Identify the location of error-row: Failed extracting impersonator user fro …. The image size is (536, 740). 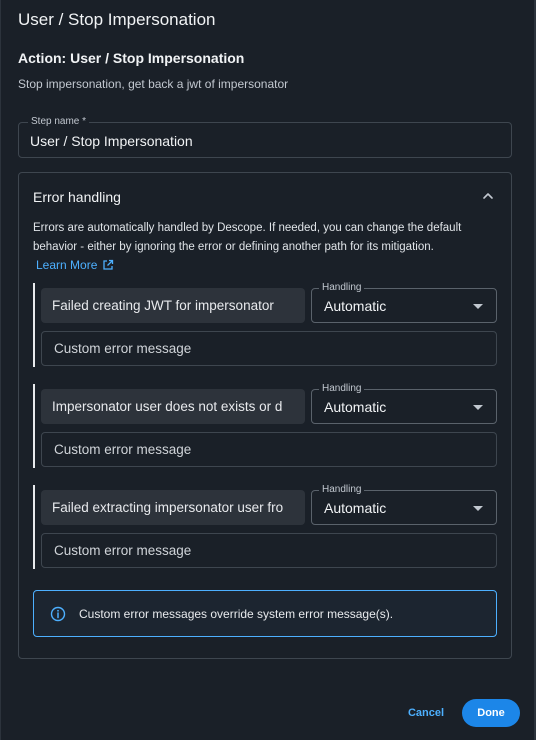
(266, 526).